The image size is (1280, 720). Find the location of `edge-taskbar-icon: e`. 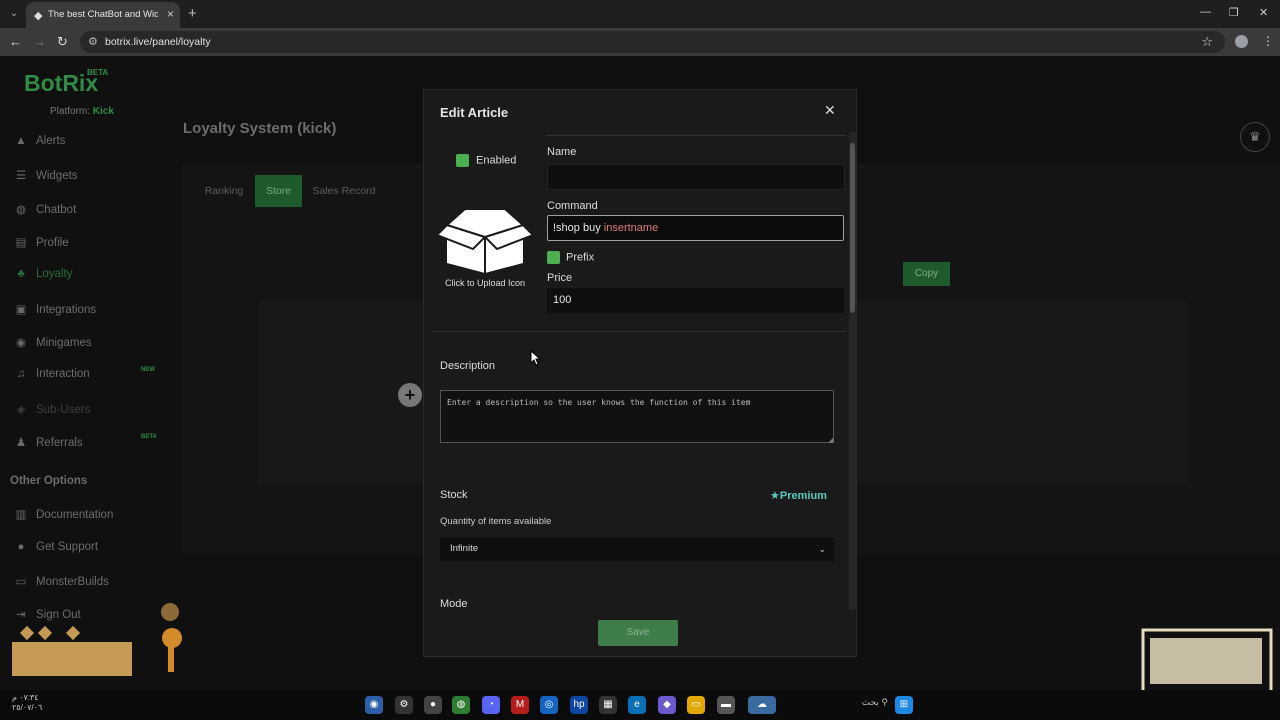

edge-taskbar-icon: e is located at coordinates (637, 705).